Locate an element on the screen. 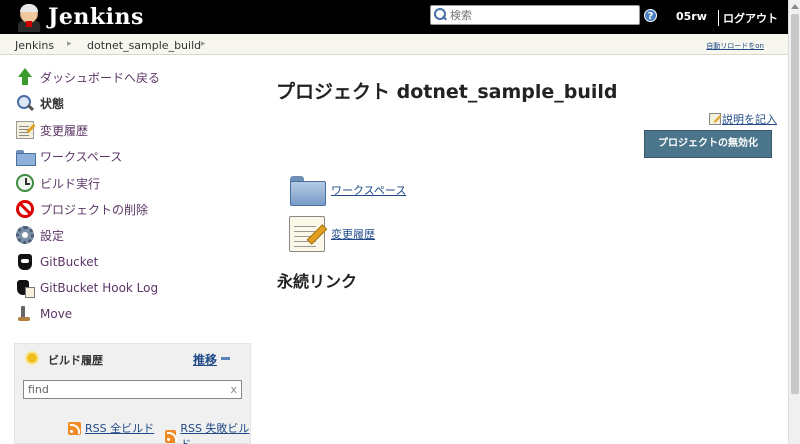 This screenshot has height=444, width=800. build-filter: x is located at coordinates (132, 389).